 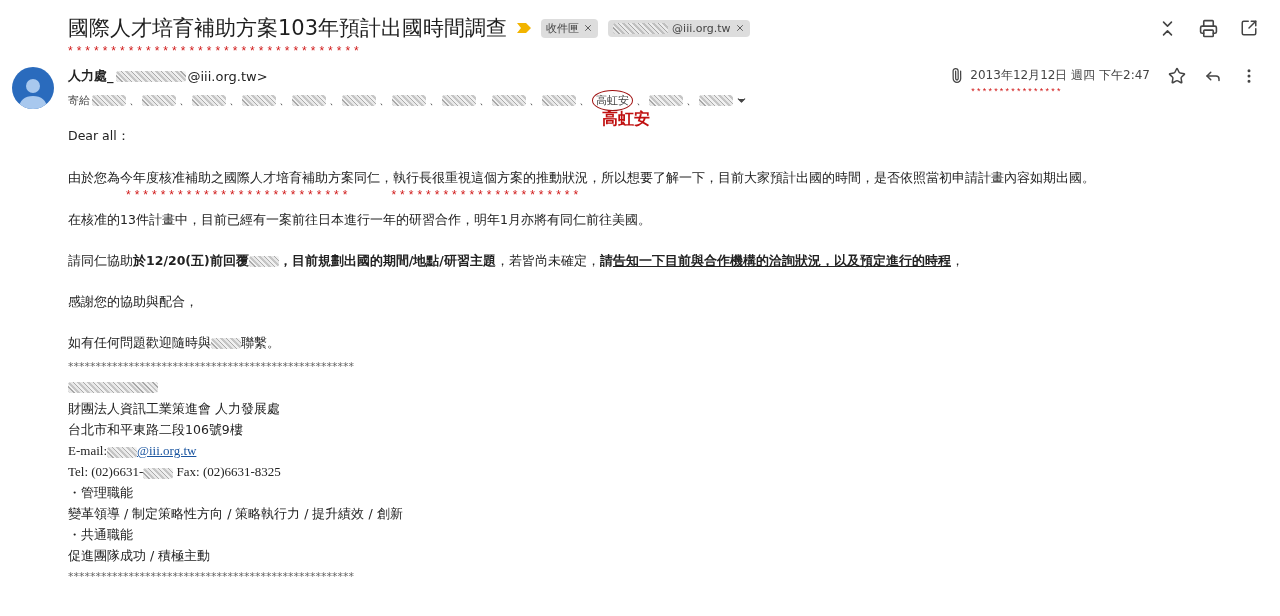 What do you see at coordinates (99, 136) in the screenshot?
I see `greeting: Dear all：` at bounding box center [99, 136].